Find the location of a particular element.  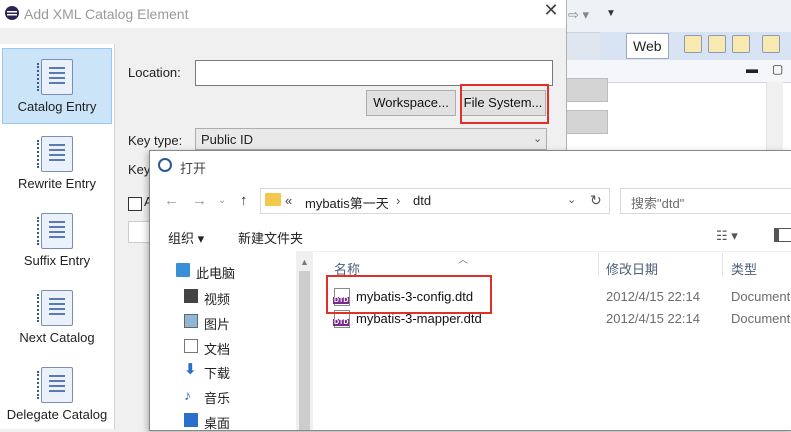

column-date: 修改日期 is located at coordinates (632, 268).